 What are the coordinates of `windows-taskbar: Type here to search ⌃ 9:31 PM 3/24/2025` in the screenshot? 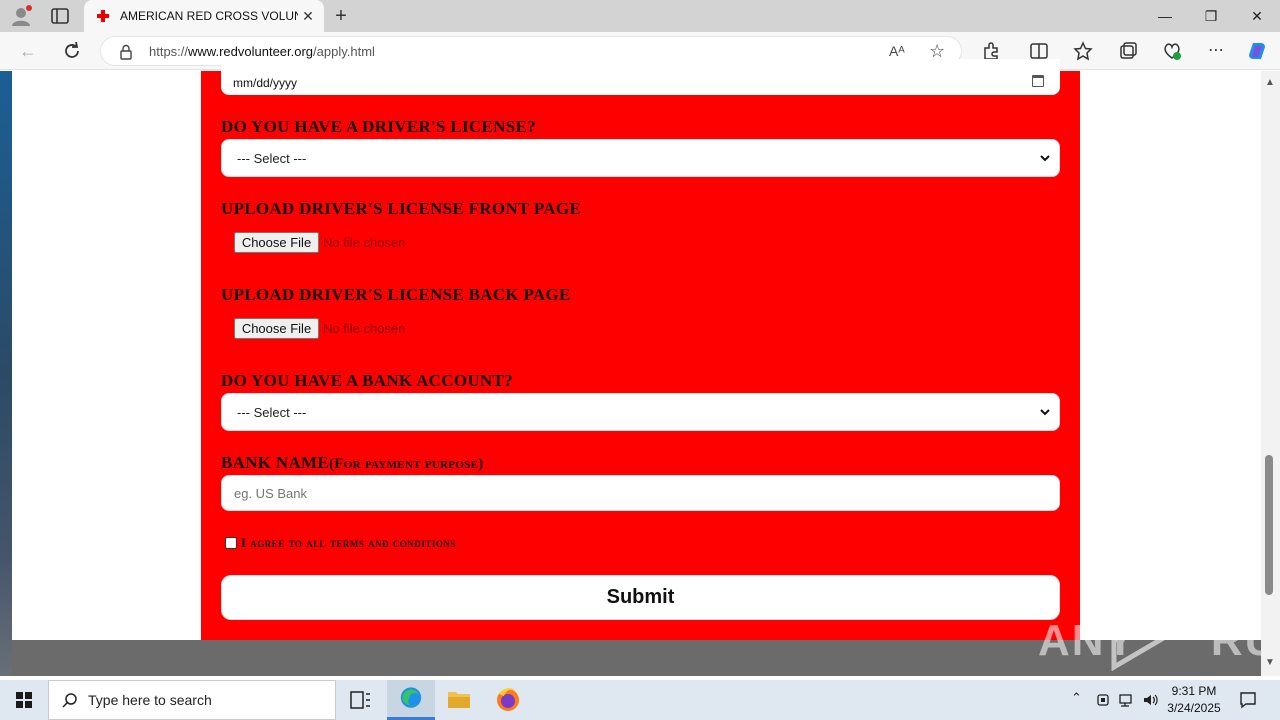 It's located at (640, 700).